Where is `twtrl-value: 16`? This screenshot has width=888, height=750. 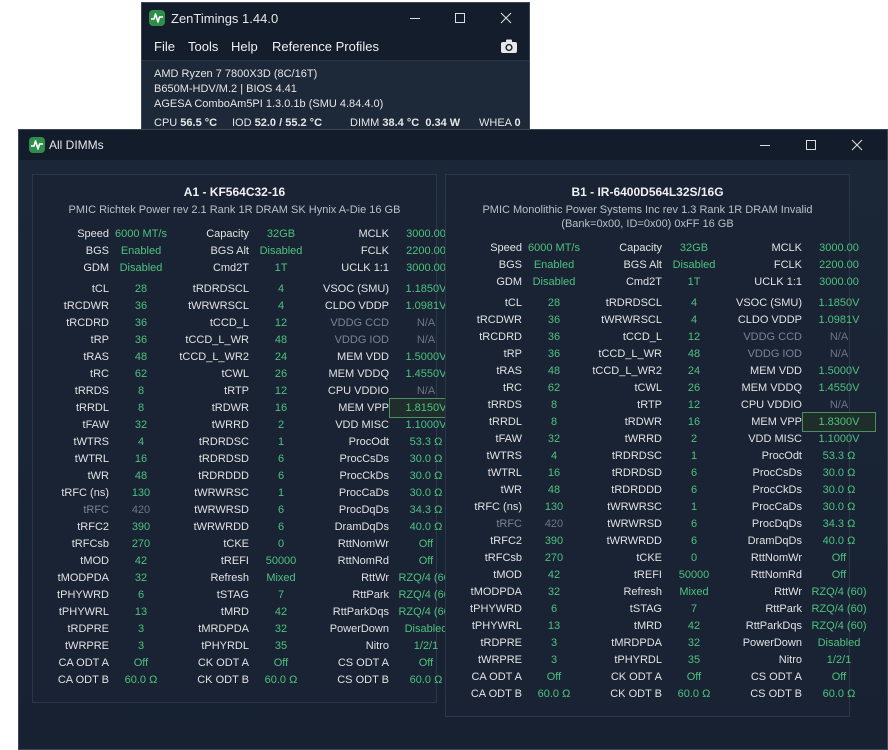 twtrl-value: 16 is located at coordinates (554, 473).